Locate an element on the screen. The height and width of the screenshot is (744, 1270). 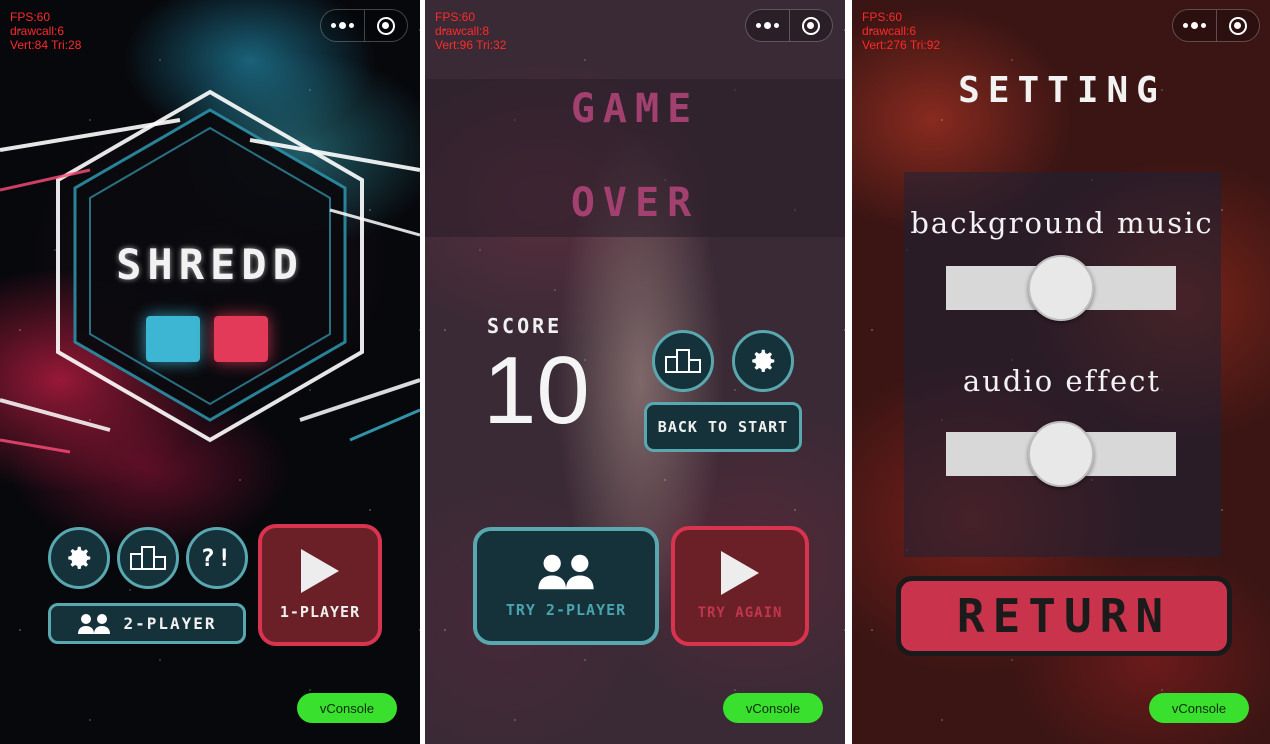
background-music-slider is located at coordinates (1061, 288).